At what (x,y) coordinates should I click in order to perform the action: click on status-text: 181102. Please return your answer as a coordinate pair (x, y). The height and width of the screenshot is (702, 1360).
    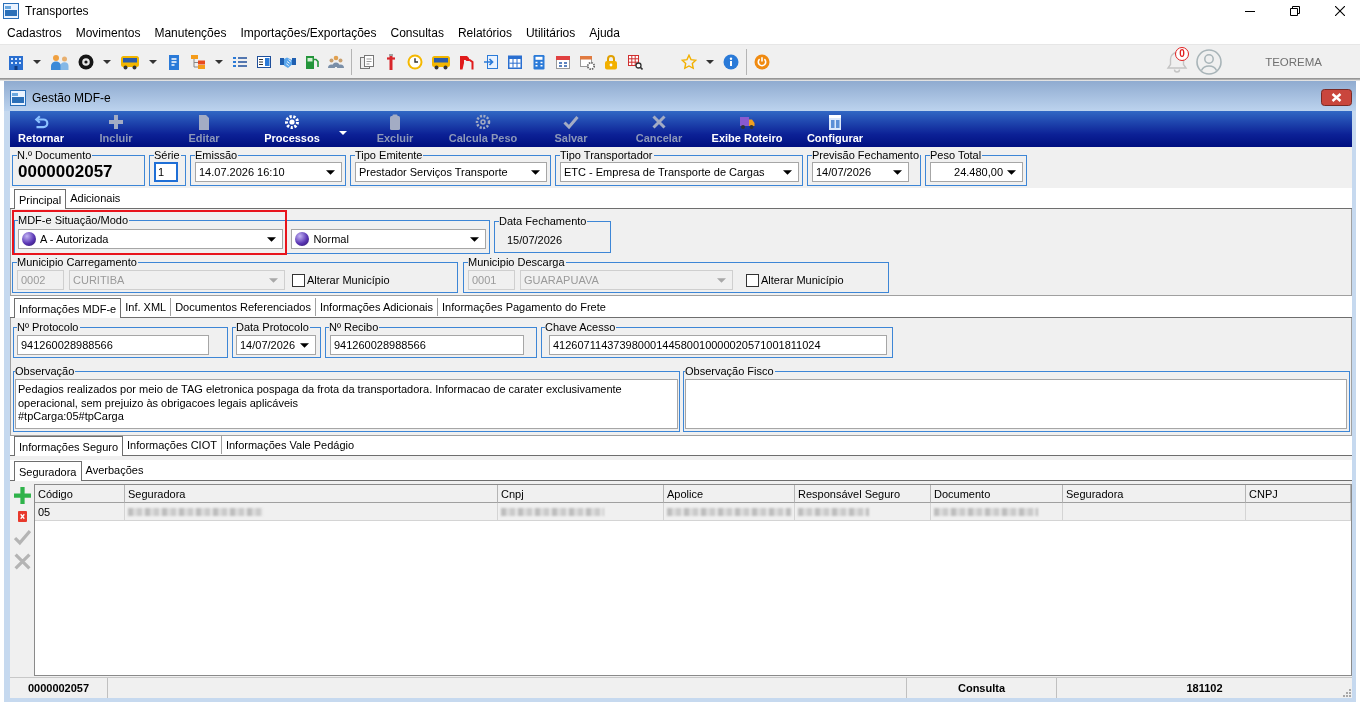
    Looking at the image, I should click on (1204, 688).